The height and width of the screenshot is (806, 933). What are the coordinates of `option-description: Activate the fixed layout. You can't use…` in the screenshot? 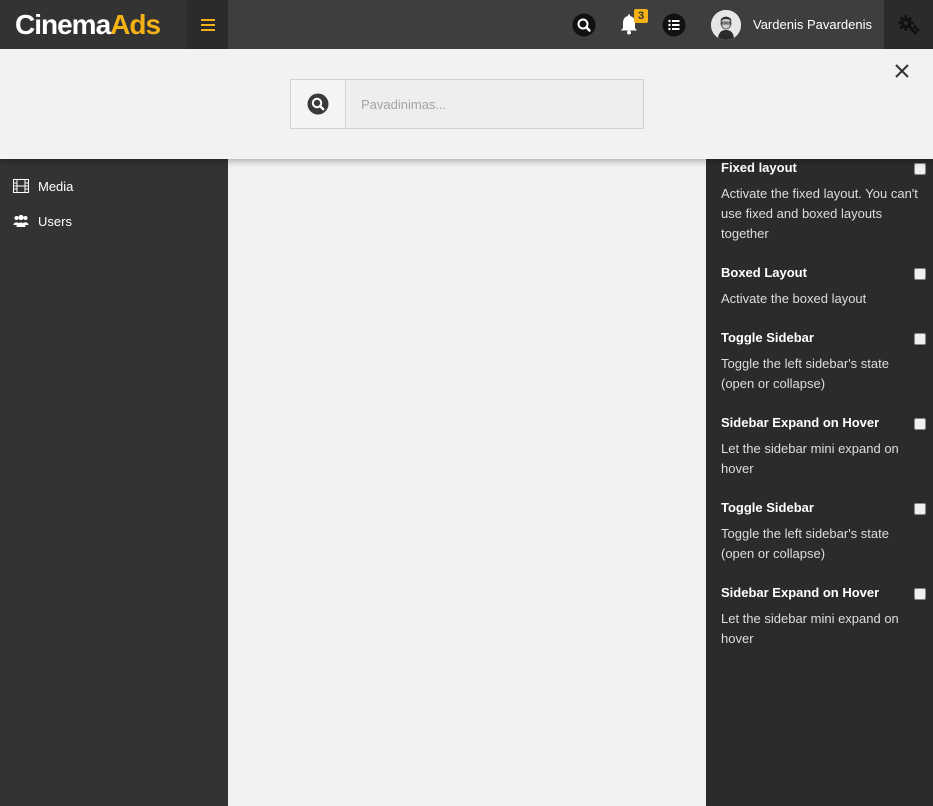 It's located at (819, 213).